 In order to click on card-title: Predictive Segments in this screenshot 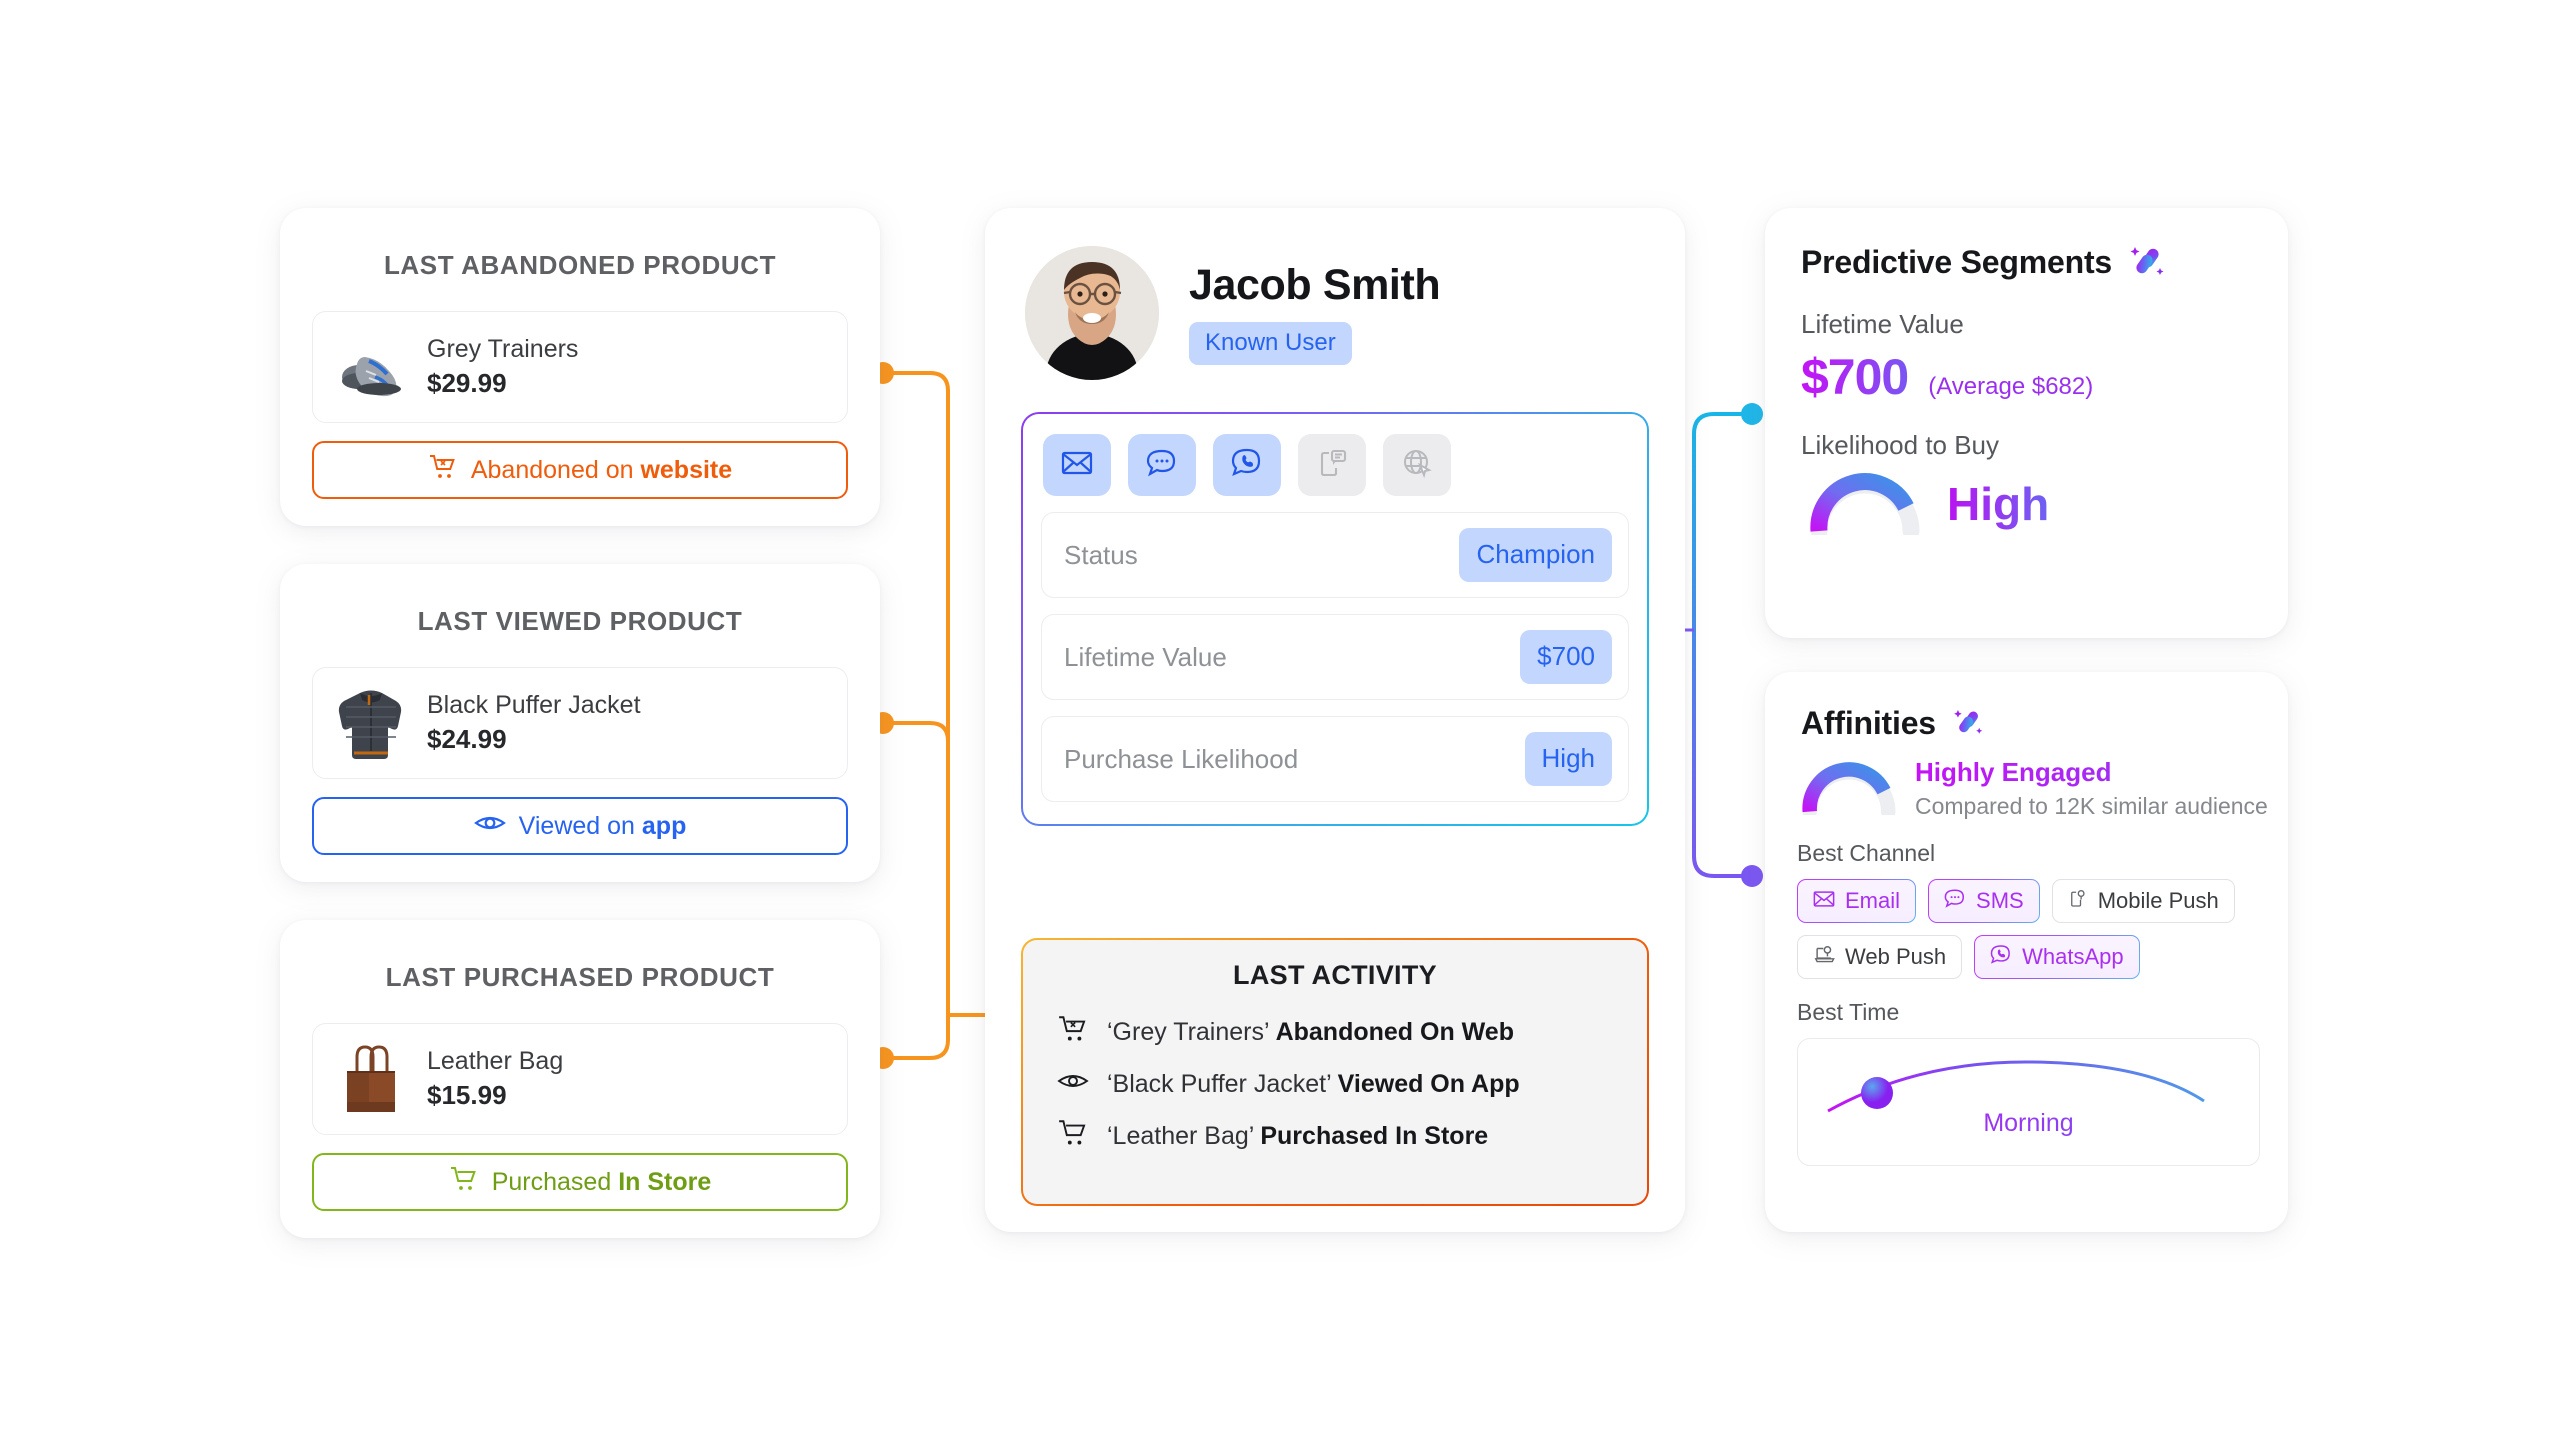, I will do `click(1956, 262)`.